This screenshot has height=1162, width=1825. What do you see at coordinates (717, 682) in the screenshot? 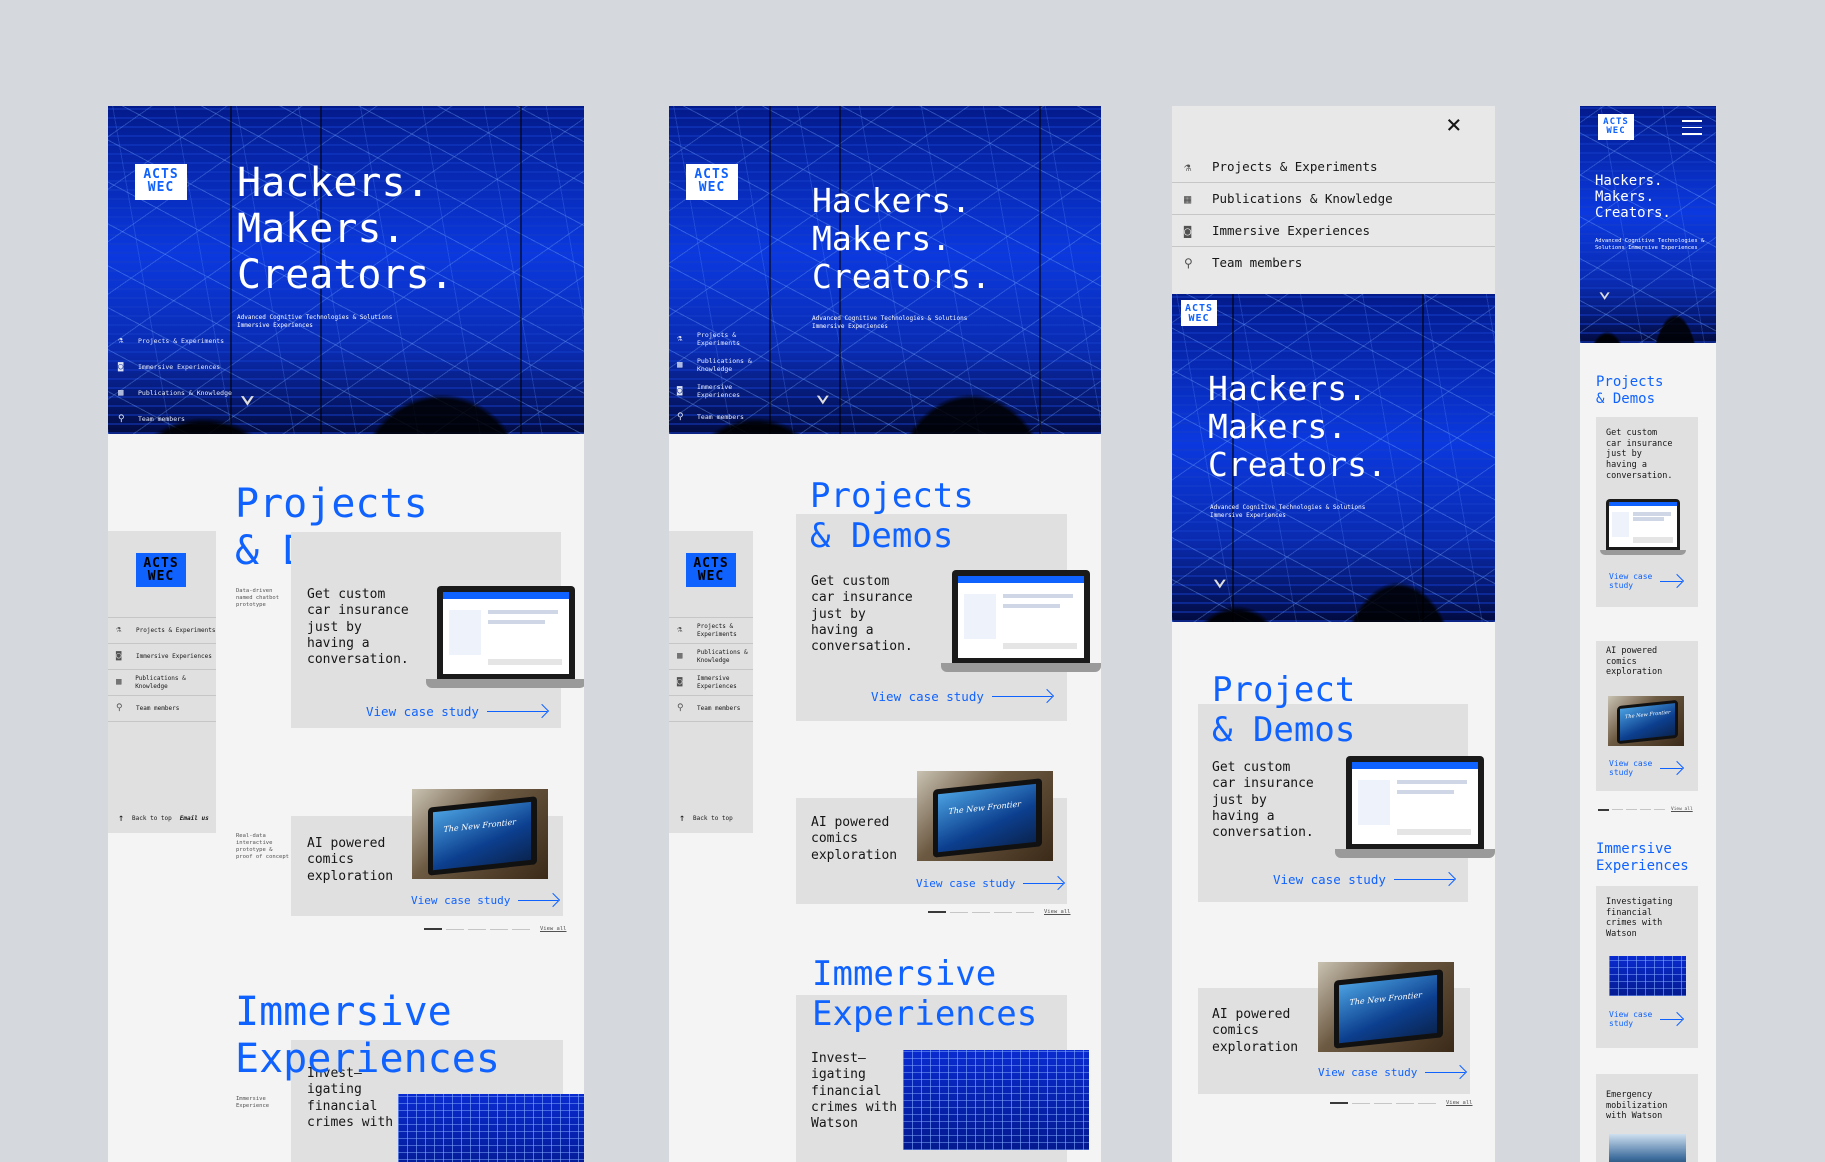
I see `sidebar-item-label: Immersive Experiences` at bounding box center [717, 682].